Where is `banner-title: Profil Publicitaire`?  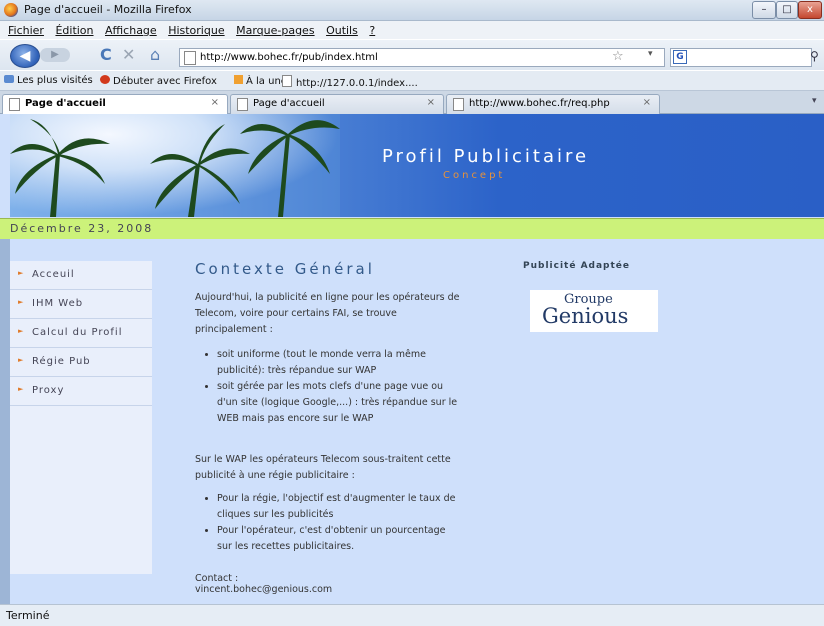 banner-title: Profil Publicitaire is located at coordinates (486, 156).